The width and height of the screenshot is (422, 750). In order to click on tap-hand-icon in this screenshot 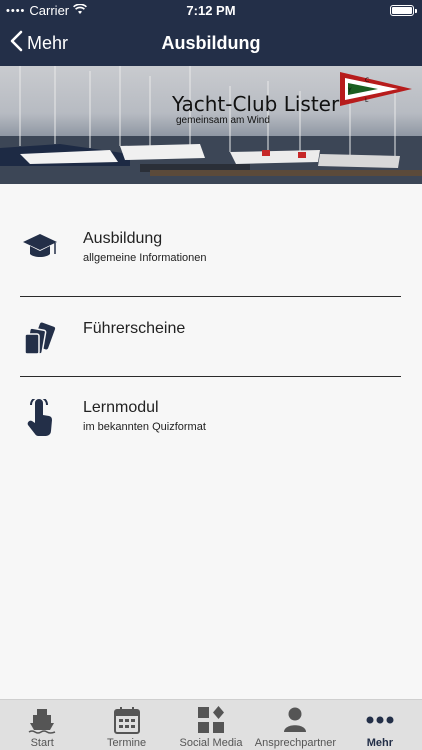, I will do `click(40, 418)`.